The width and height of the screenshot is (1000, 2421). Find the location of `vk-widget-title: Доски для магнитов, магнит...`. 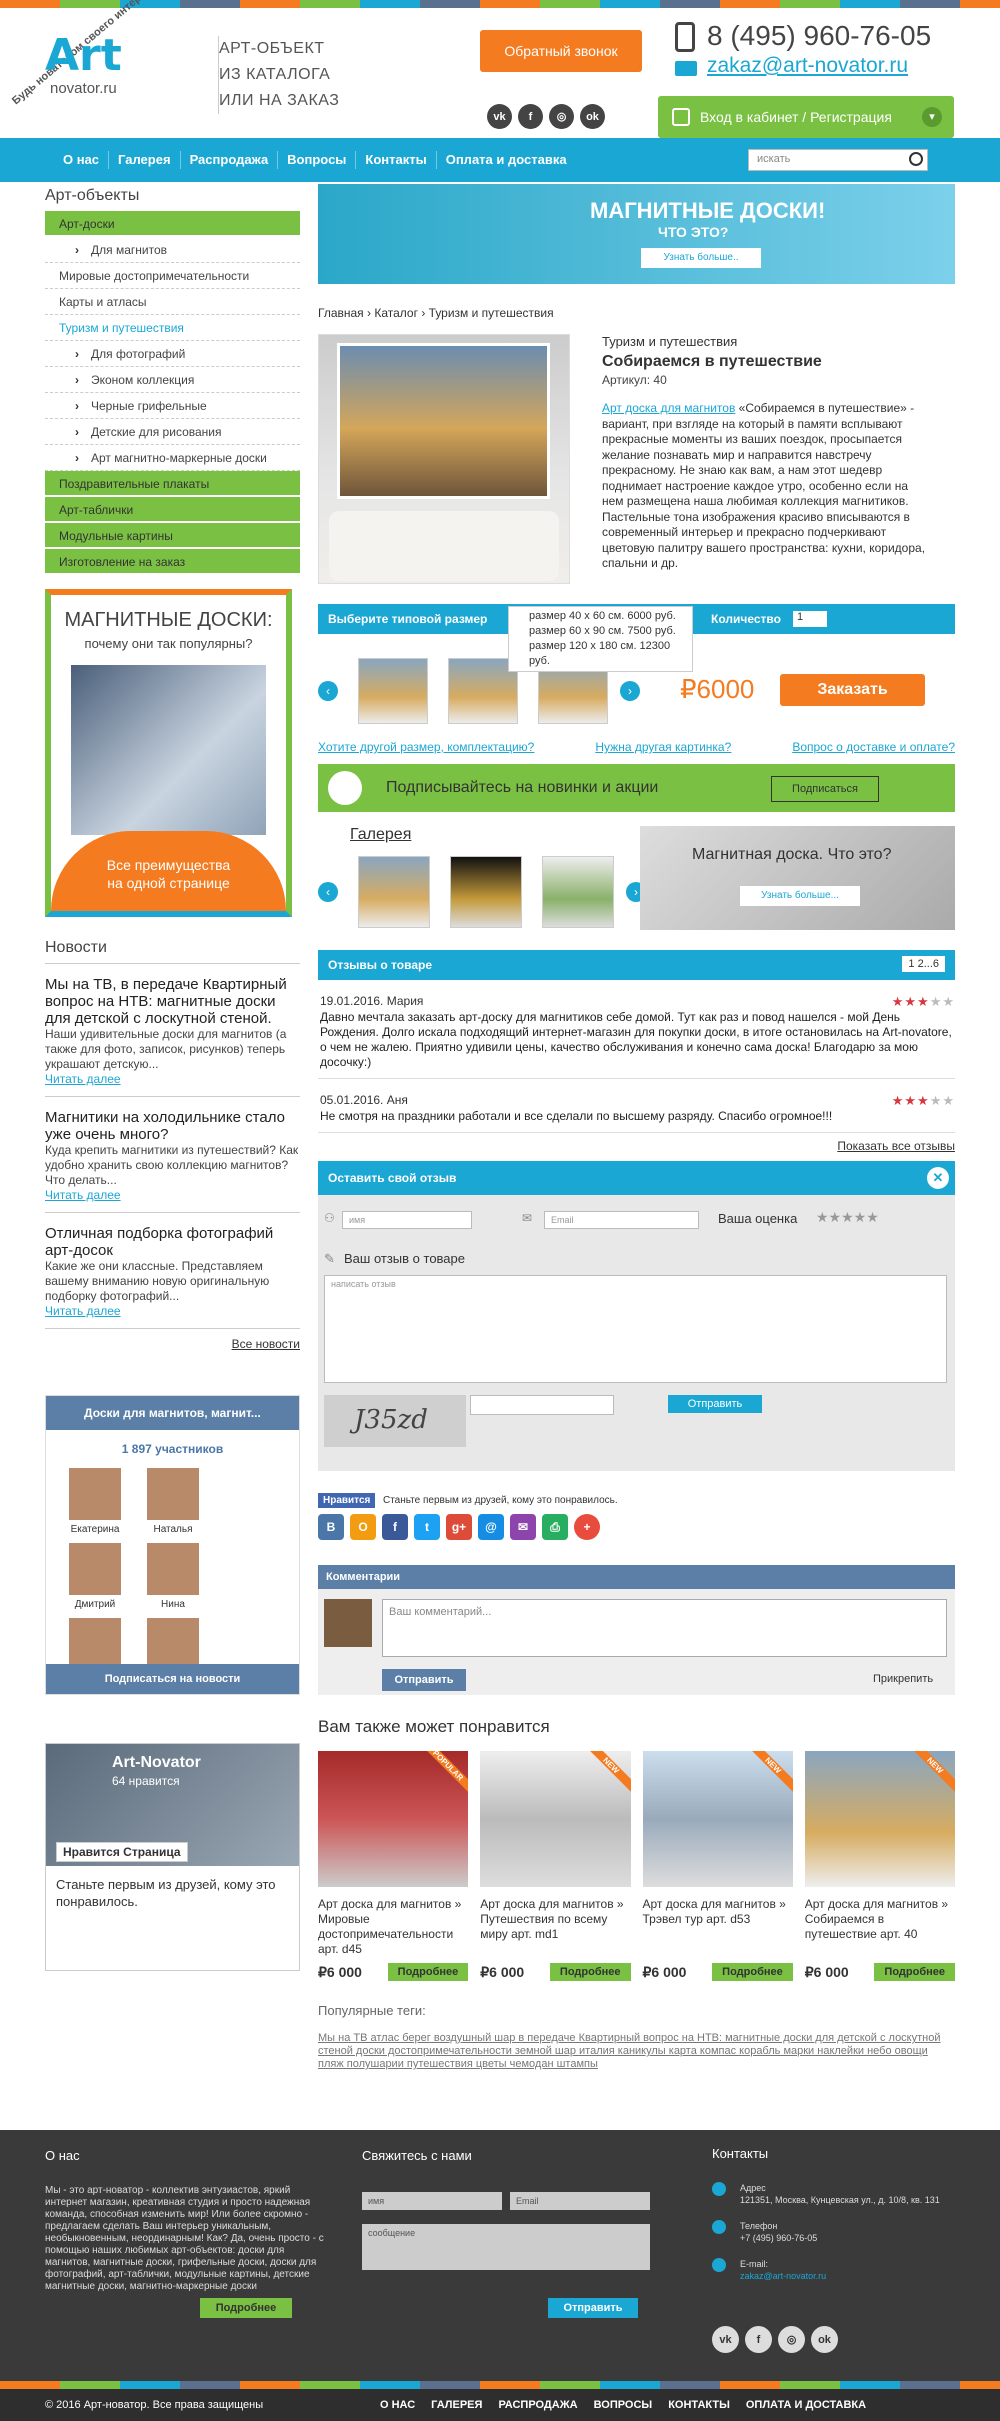

vk-widget-title: Доски для магнитов, магнит... is located at coordinates (172, 1413).